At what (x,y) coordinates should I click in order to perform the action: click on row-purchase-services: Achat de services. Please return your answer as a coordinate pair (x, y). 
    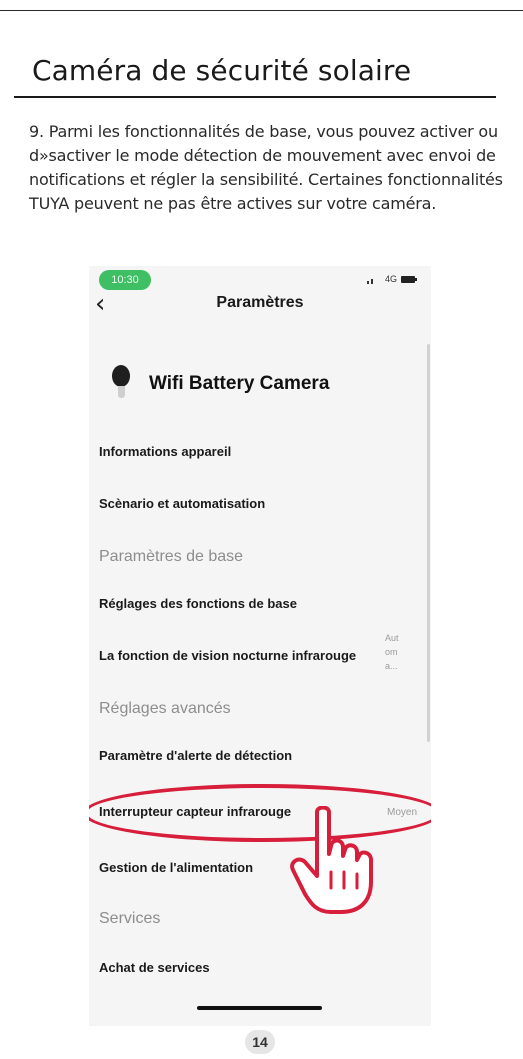
    Looking at the image, I should click on (259, 967).